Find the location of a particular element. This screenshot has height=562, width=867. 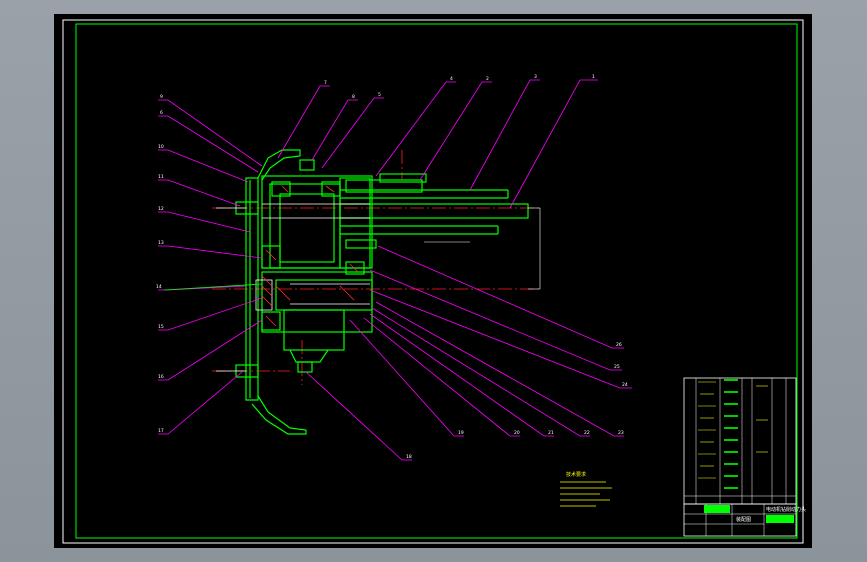

leader-label: 7 is located at coordinates (325, 83).